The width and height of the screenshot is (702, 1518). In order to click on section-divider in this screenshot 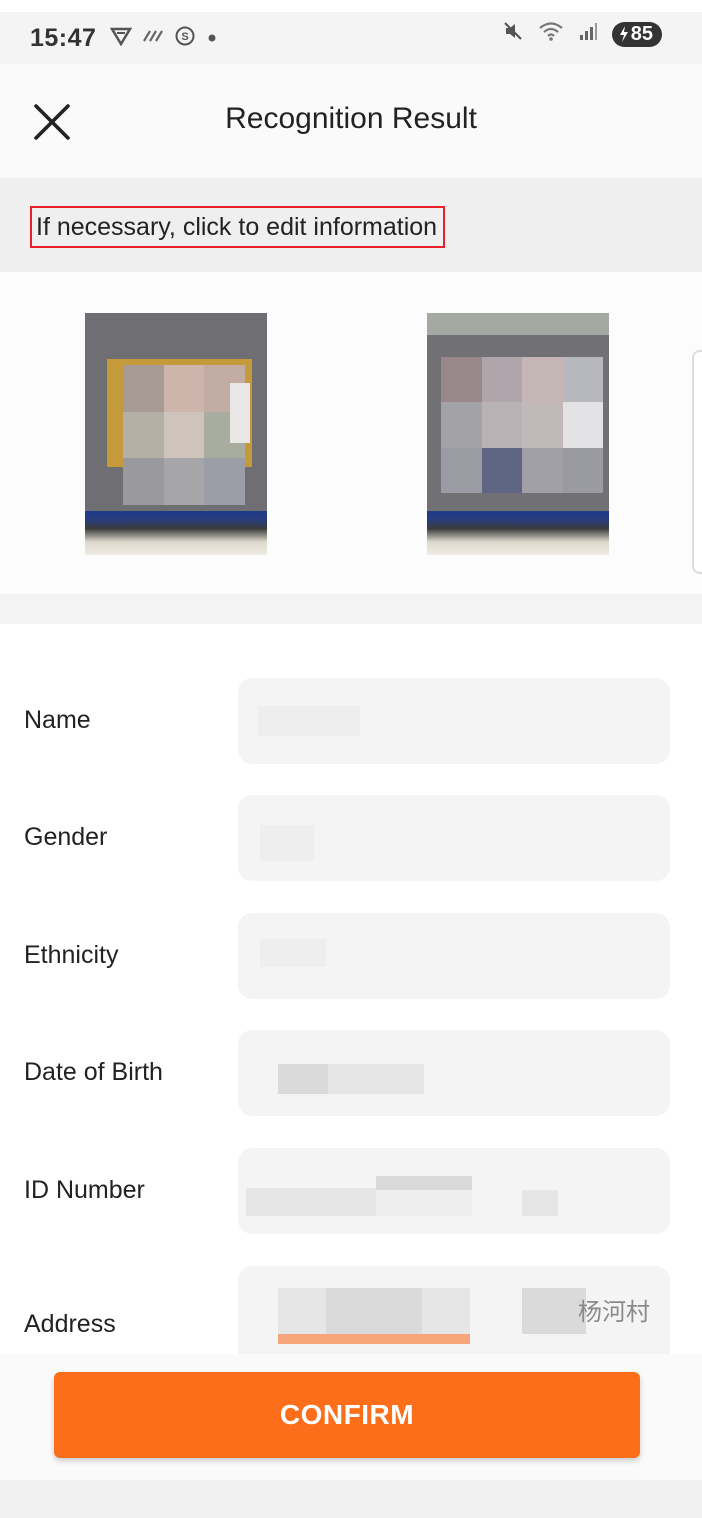, I will do `click(351, 609)`.